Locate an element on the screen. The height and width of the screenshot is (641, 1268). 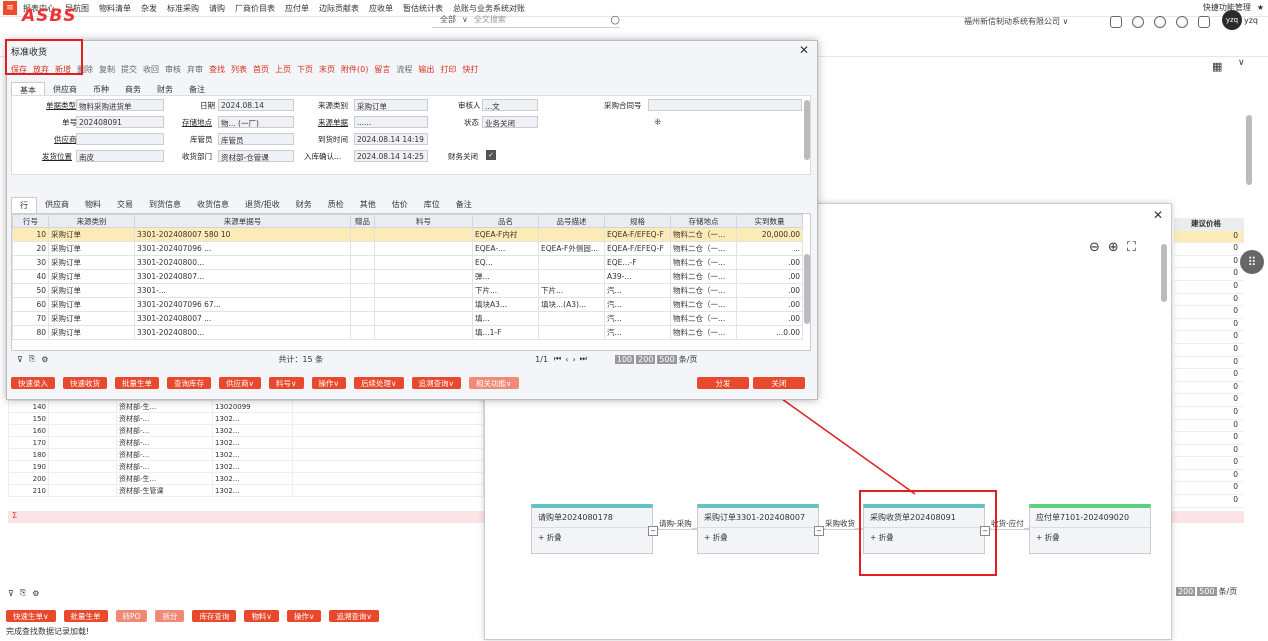
nav-misc: 杂发 is located at coordinates (149, 8).